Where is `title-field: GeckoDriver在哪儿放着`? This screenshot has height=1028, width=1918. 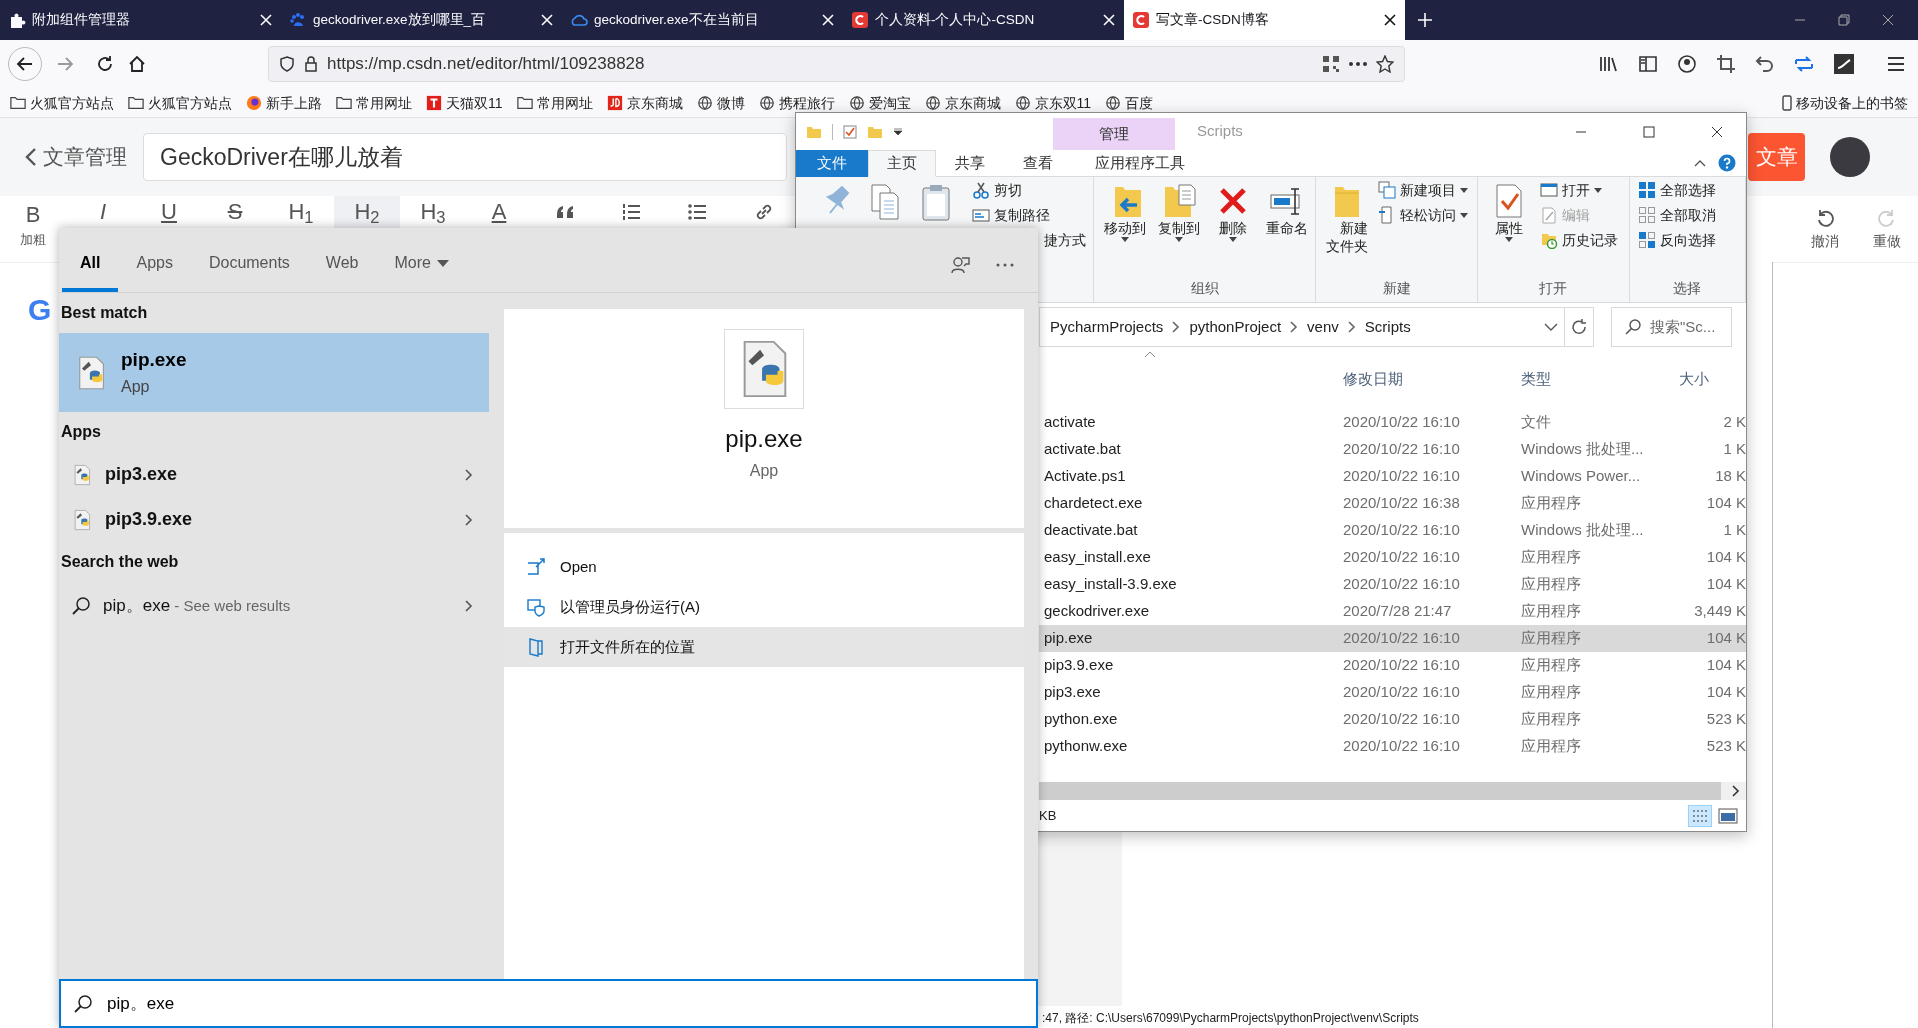 title-field: GeckoDriver在哪儿放着 is located at coordinates (465, 157).